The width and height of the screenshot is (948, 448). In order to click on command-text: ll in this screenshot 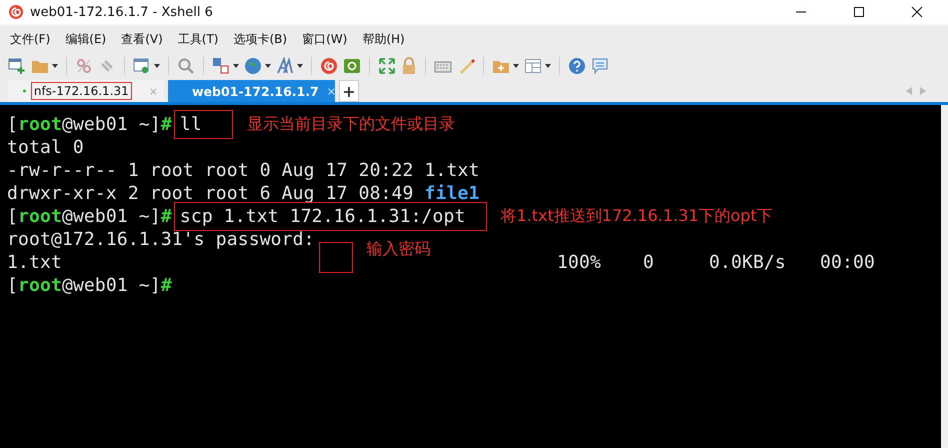, I will do `click(203, 124)`.